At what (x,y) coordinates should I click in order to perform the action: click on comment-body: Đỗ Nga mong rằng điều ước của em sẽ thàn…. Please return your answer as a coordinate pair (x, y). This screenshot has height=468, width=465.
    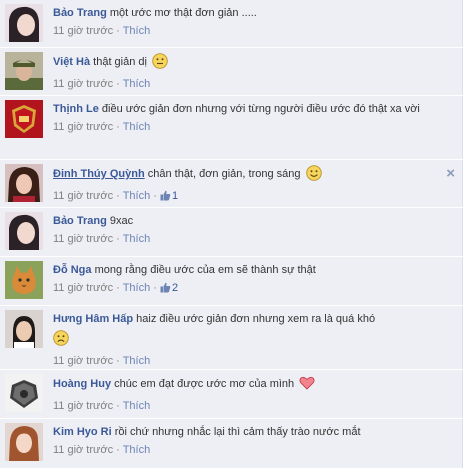
    Looking at the image, I should click on (242, 280).